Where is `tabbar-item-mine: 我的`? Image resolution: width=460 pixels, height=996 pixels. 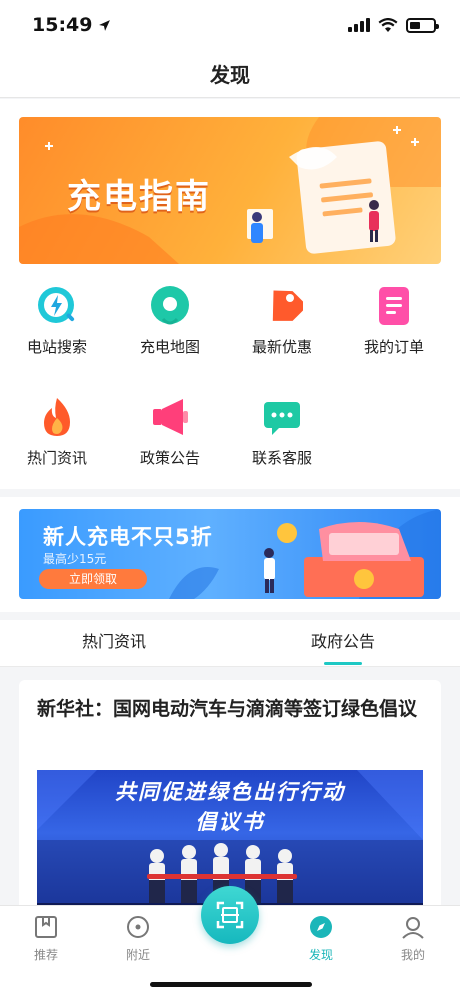
tabbar-item-mine: 我的 is located at coordinates (413, 938).